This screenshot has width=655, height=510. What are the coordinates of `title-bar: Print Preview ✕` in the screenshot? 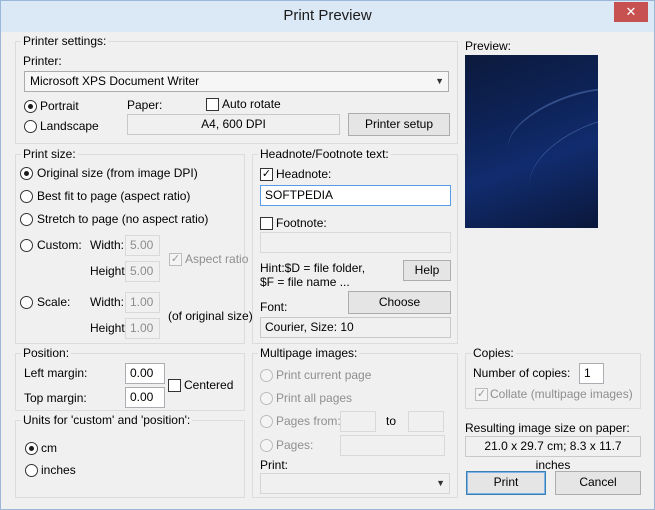 It's located at (327, 16).